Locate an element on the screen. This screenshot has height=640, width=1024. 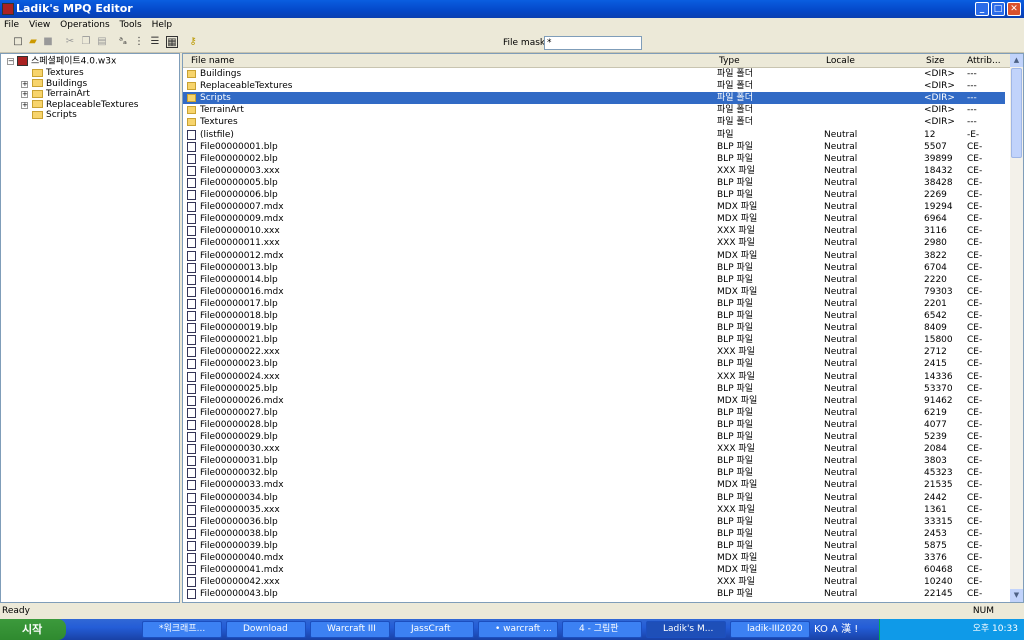
table-row: File00000001.blp BLP 파일 Neutral 5507 CE- is located at coordinates (594, 147).